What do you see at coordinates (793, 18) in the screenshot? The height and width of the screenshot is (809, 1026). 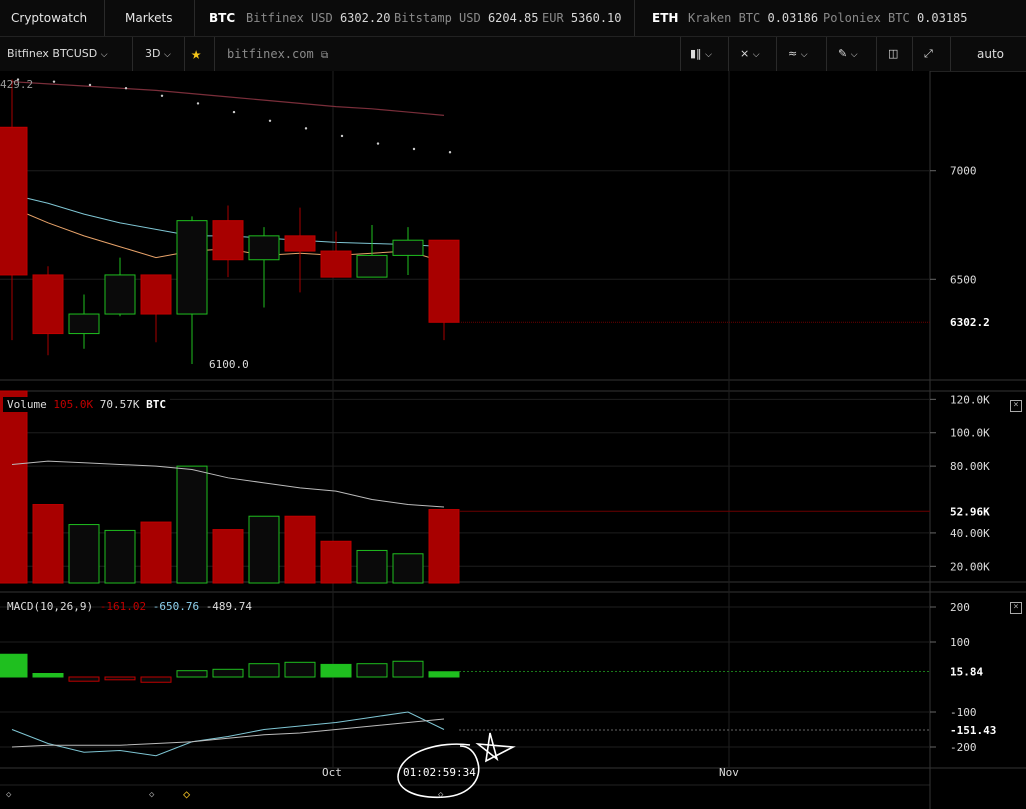 I see `ticker-price: 0.03186` at bounding box center [793, 18].